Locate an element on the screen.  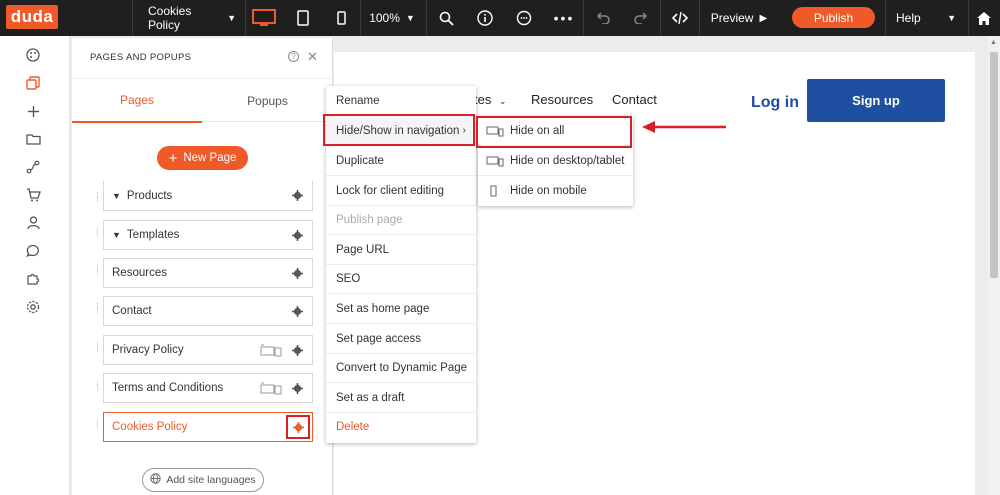
cart-icon is located at coordinates (33, 195).